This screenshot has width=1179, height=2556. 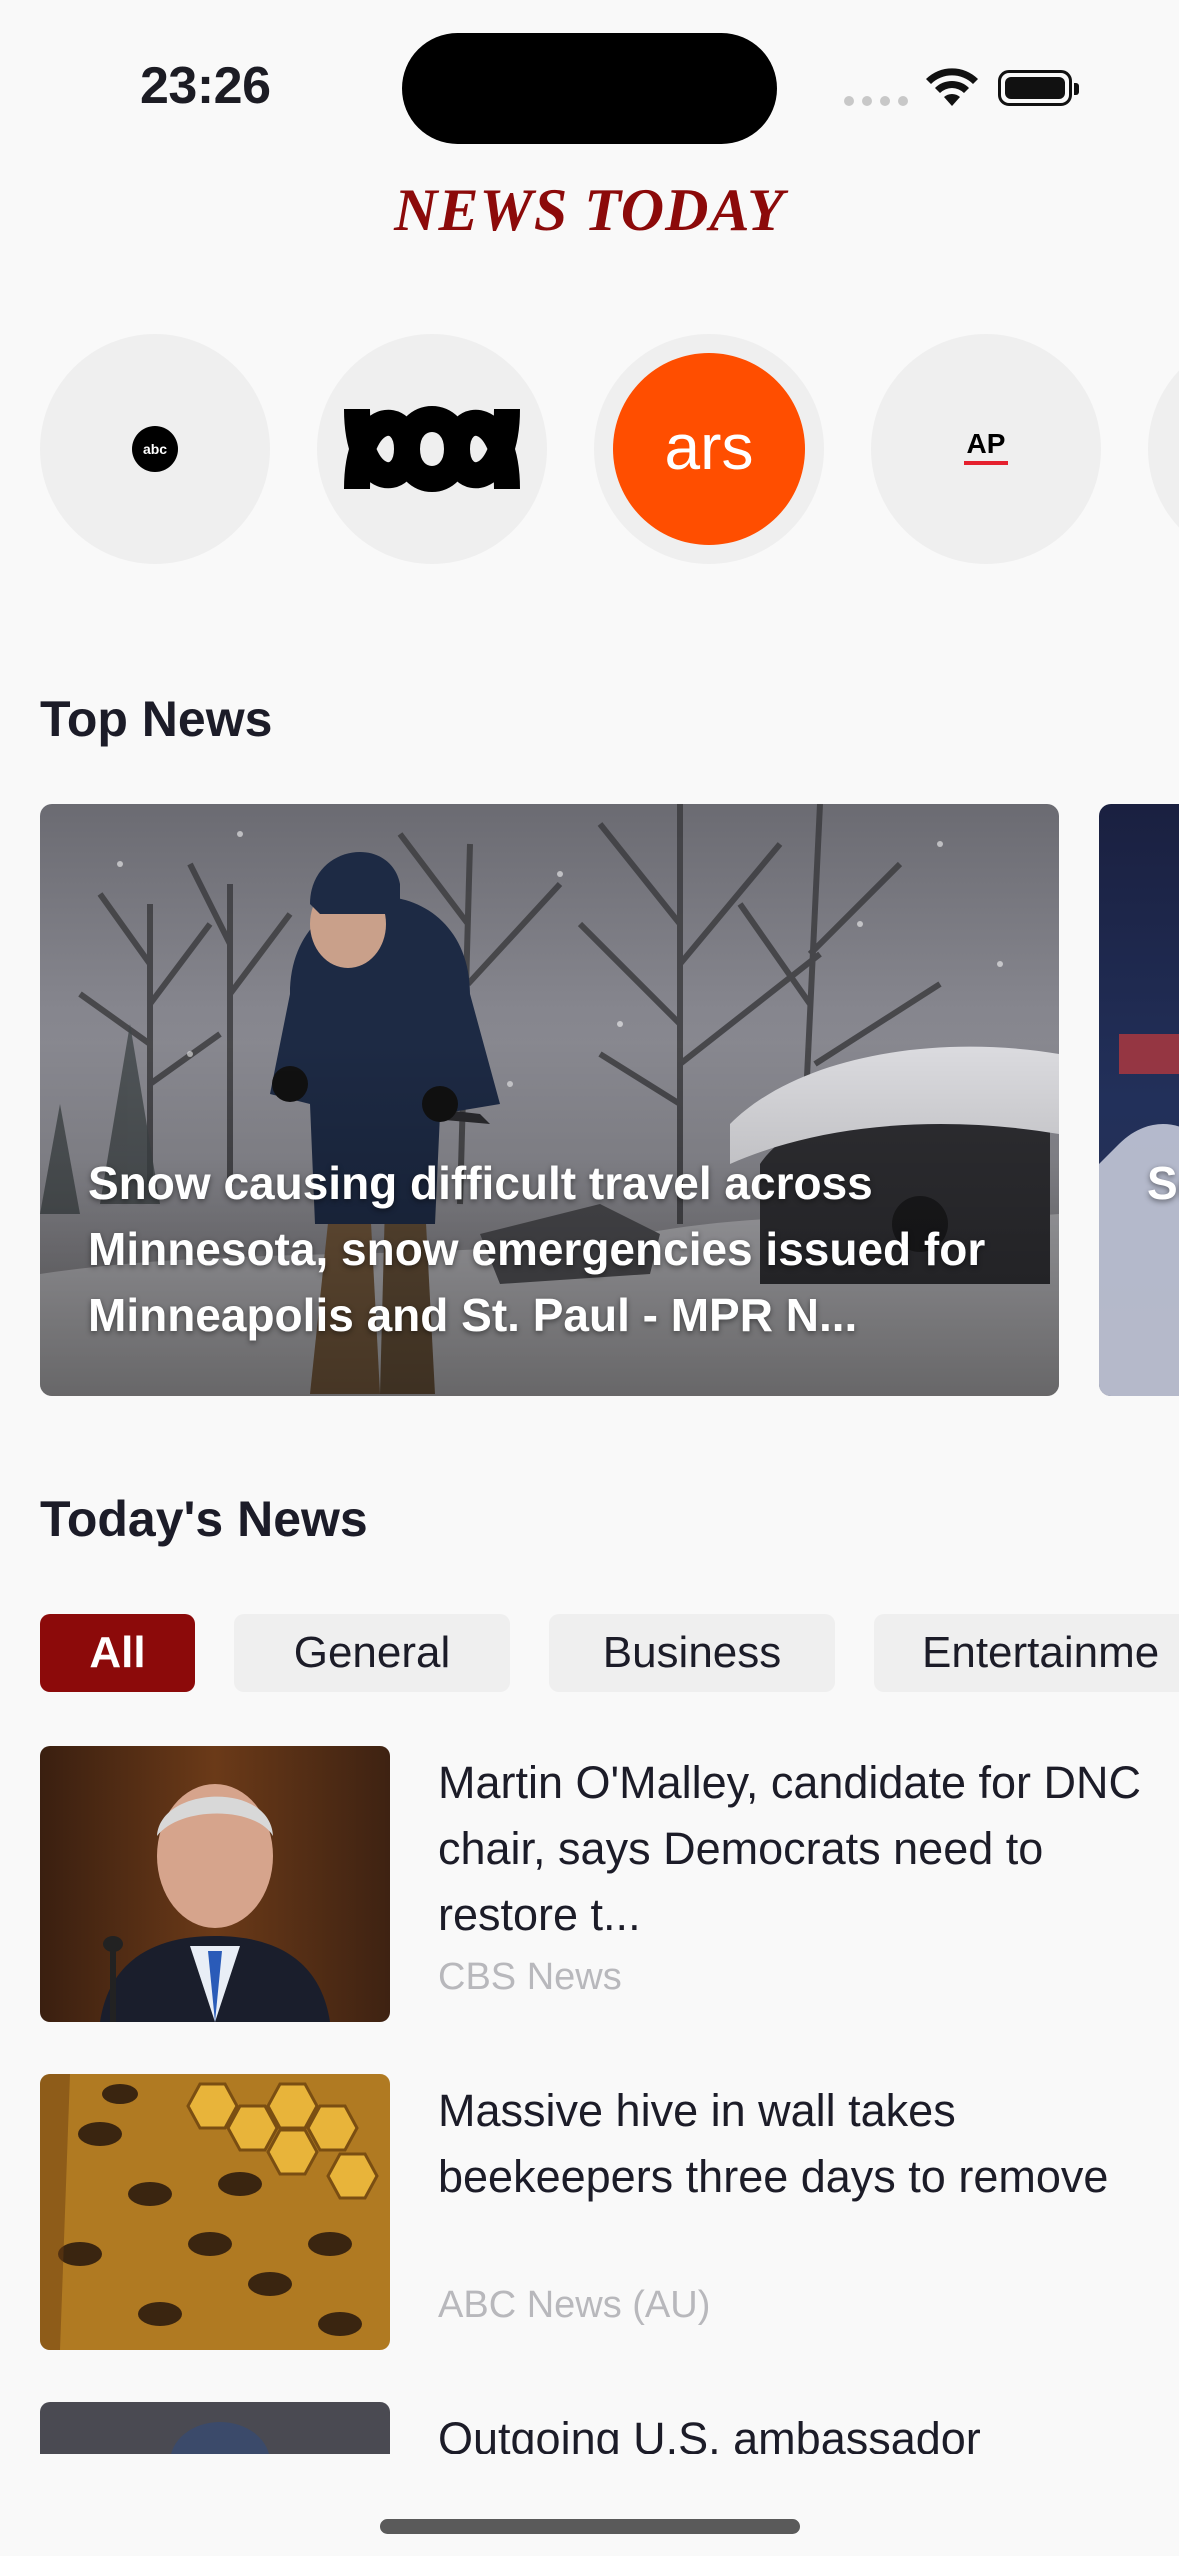 I want to click on app-title: NEWS TODAY, so click(x=589, y=210).